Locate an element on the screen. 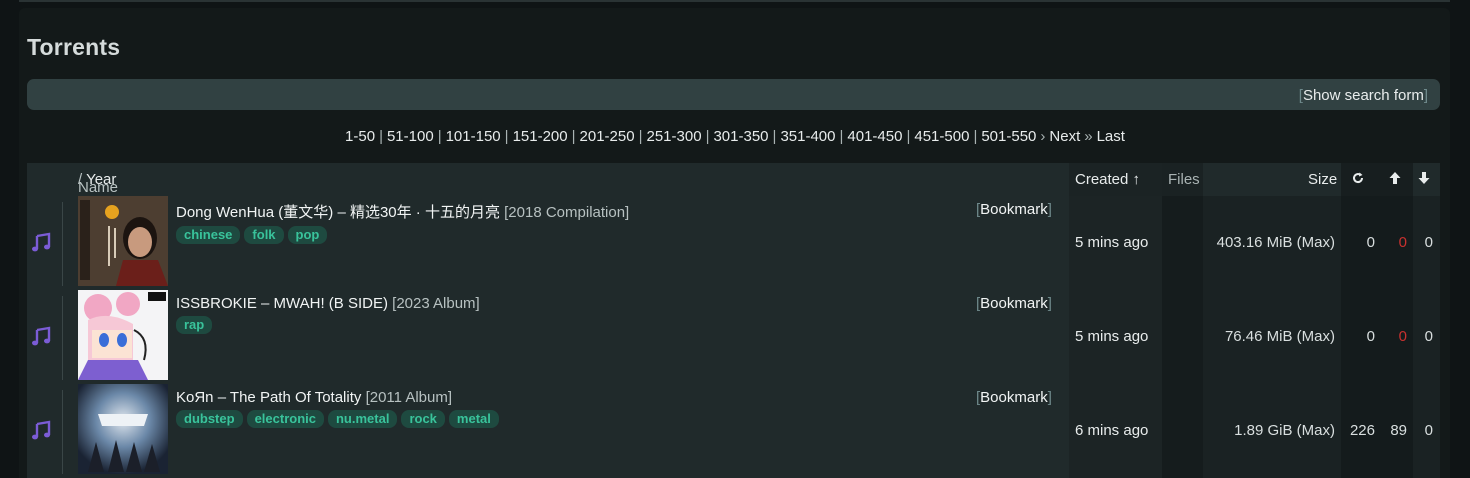 This screenshot has height=478, width=1470. page-title: Torrents is located at coordinates (74, 47).